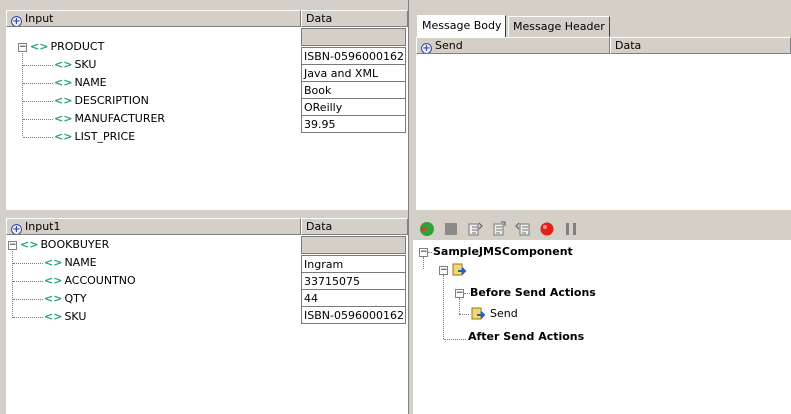 This screenshot has height=414, width=791. Describe the element at coordinates (353, 73) in the screenshot. I see `data-cell: Java and XML` at that location.